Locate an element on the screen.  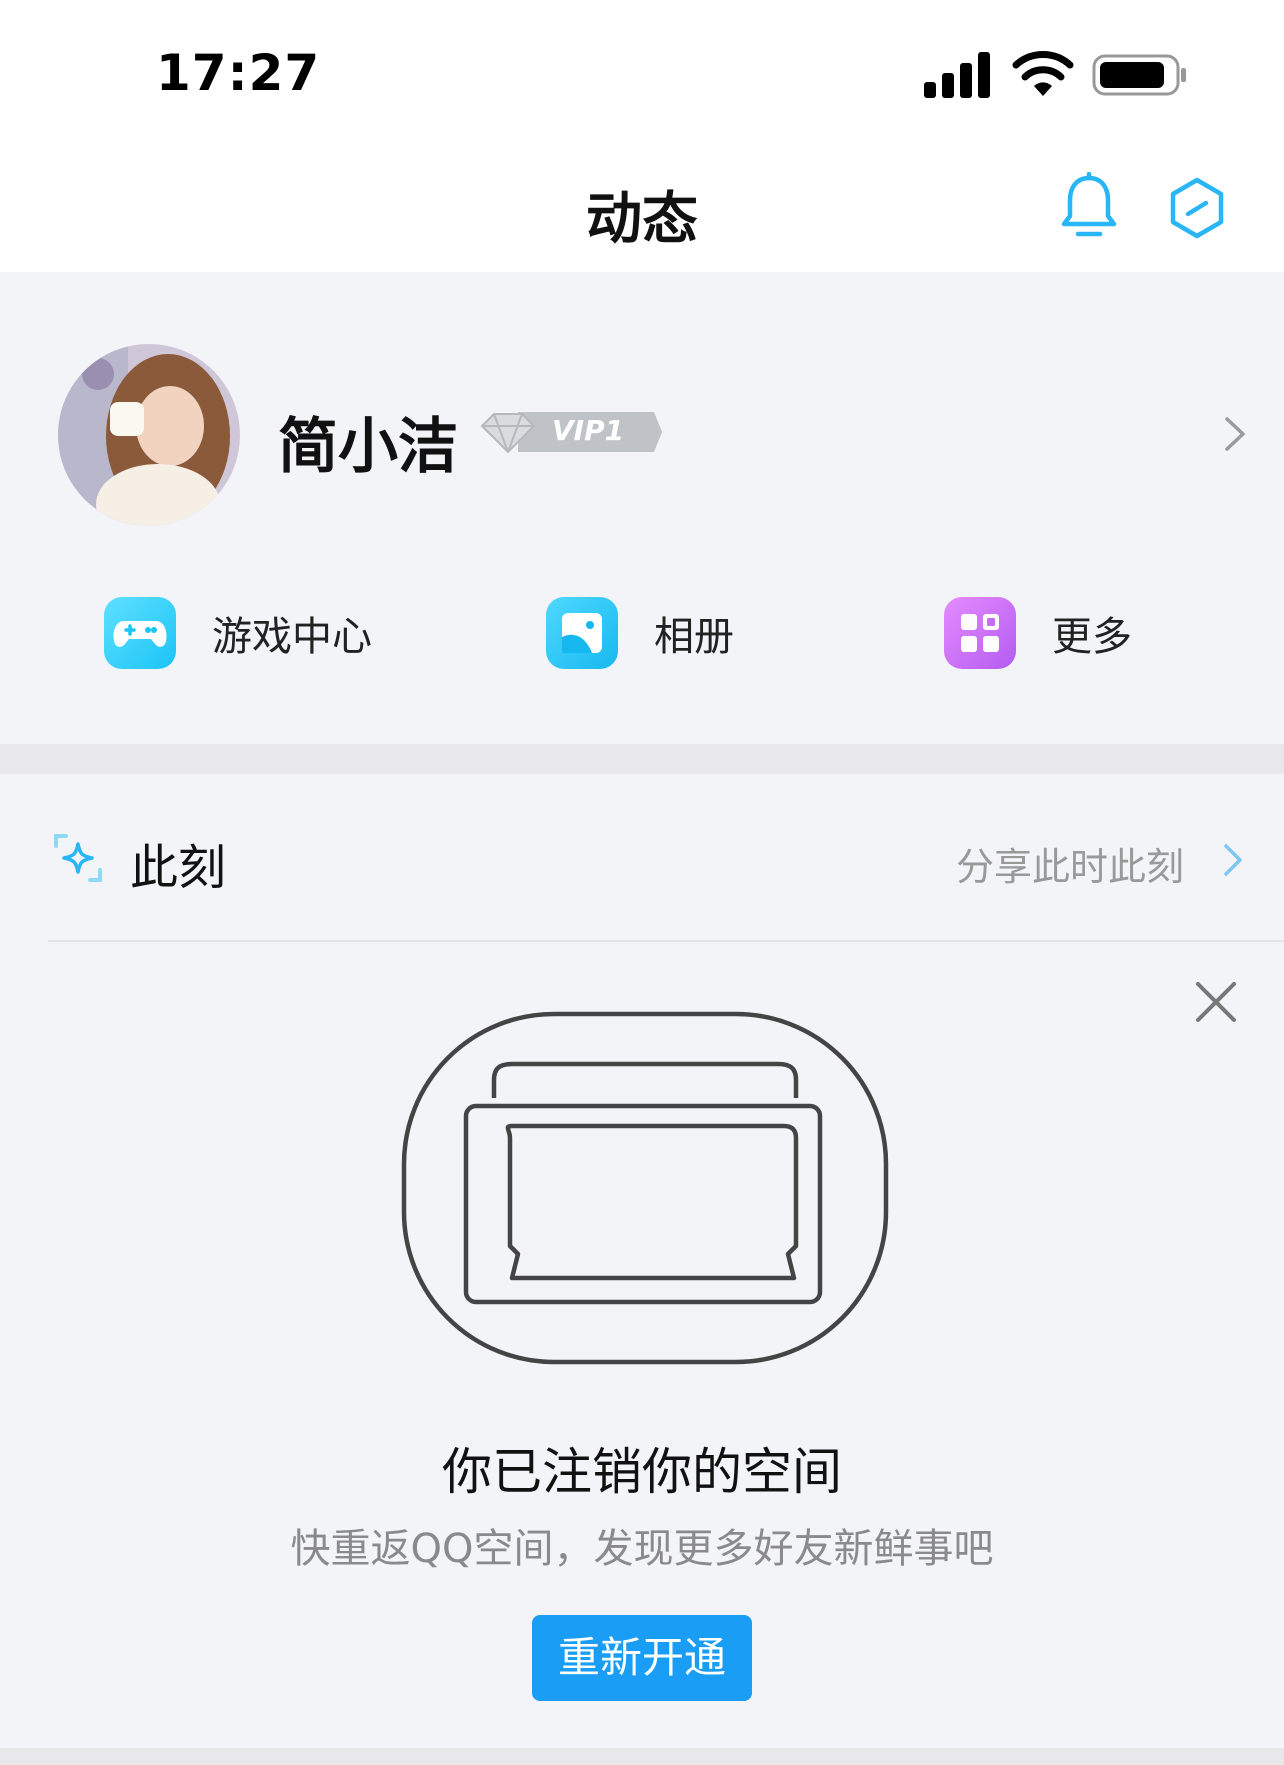
album-icon is located at coordinates (582, 633).